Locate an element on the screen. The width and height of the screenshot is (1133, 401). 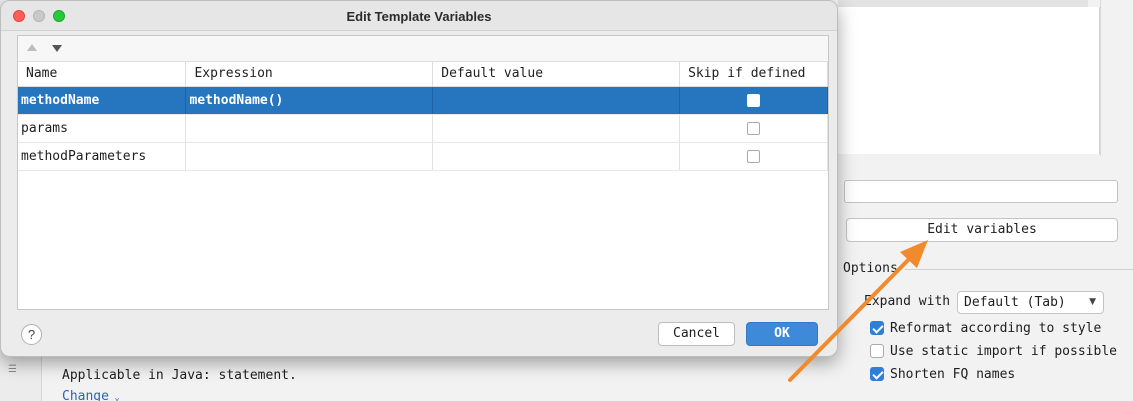
table-row: params is located at coordinates (423, 128).